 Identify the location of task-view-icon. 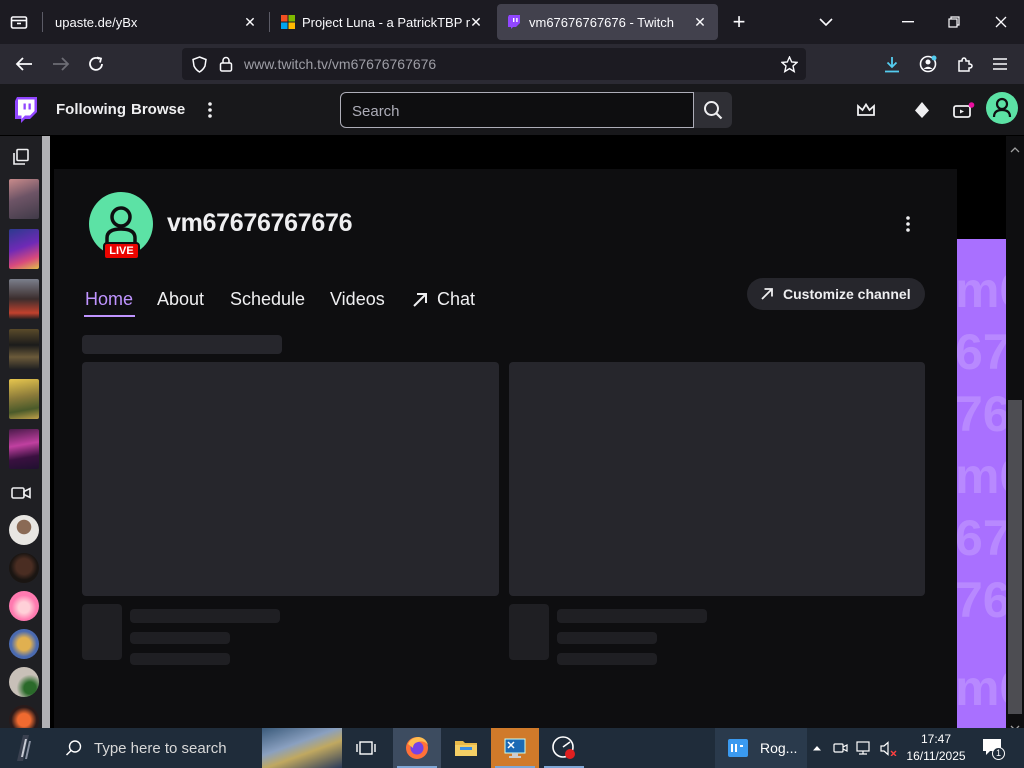
(366, 748).